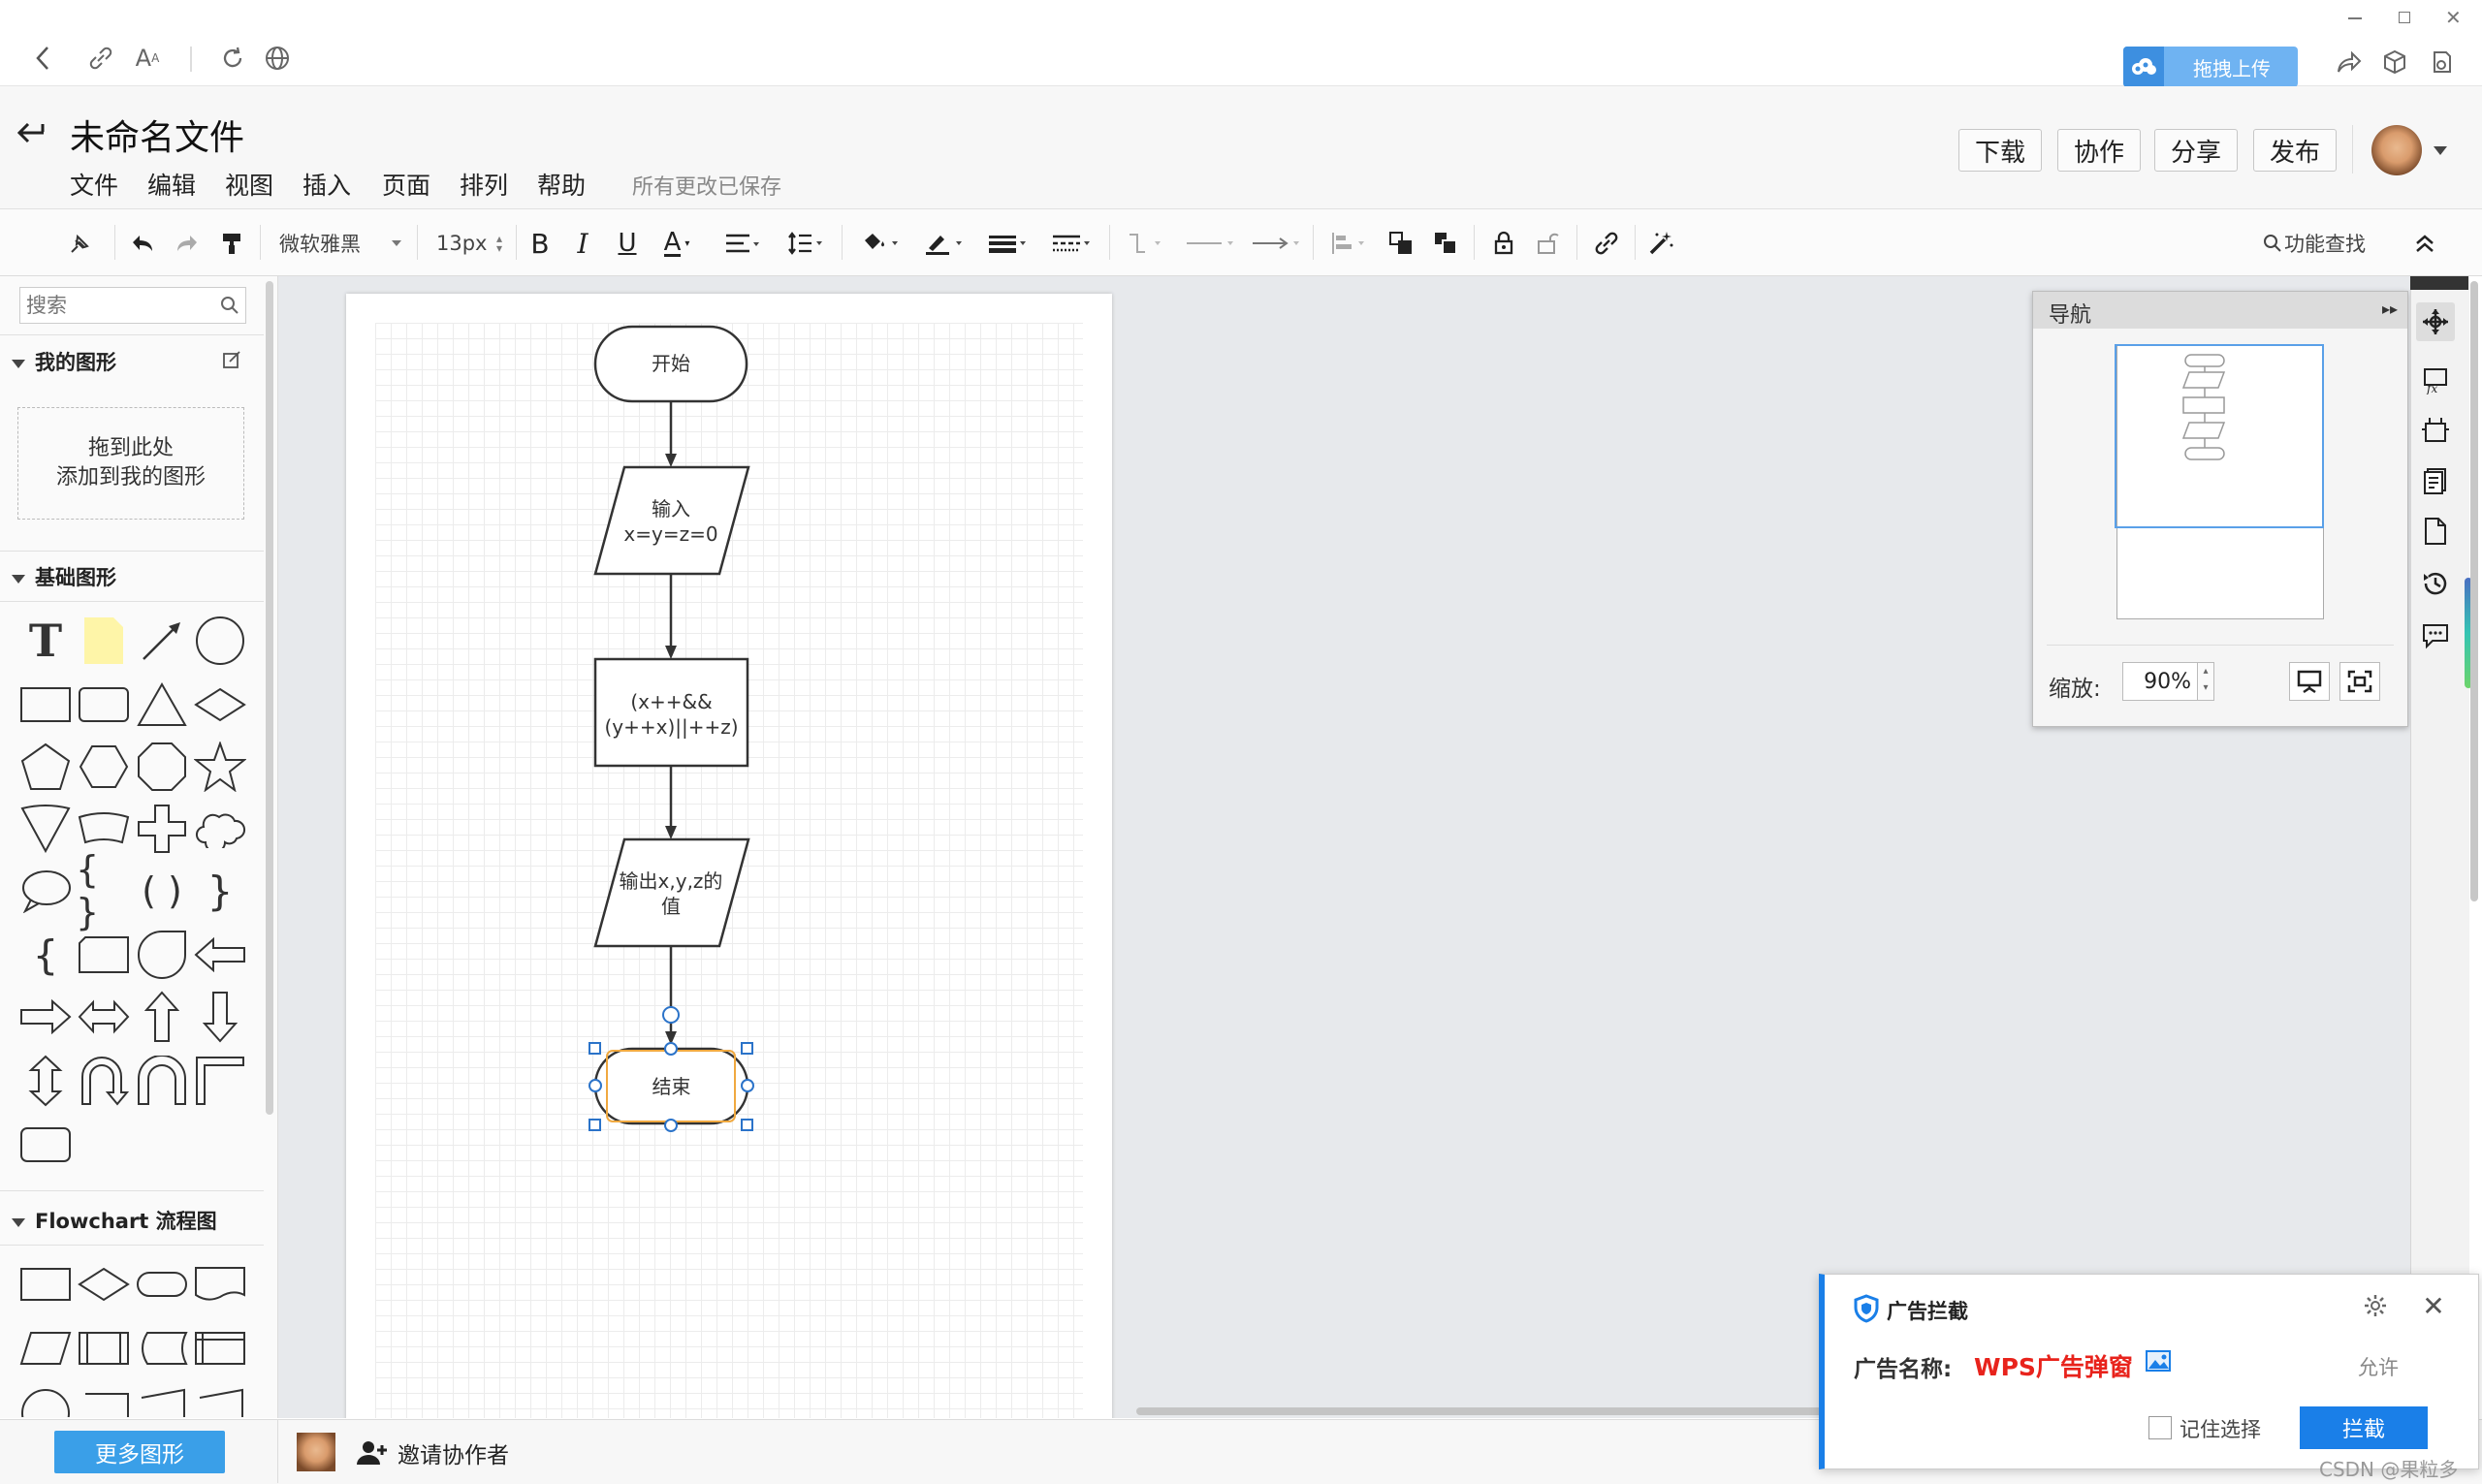 Image resolution: width=2482 pixels, height=1484 pixels. I want to click on end-node-label: 结束, so click(671, 1087).